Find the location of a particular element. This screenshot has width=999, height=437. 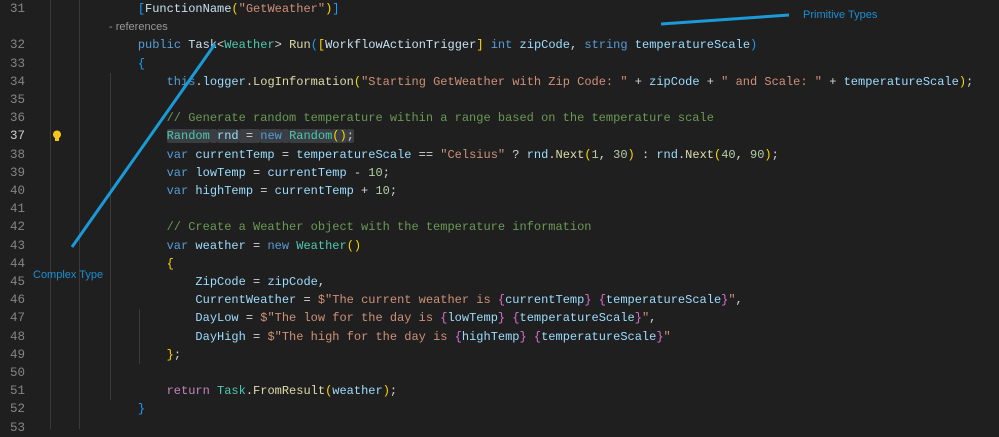

line-number: 41 is located at coordinates (18, 209).